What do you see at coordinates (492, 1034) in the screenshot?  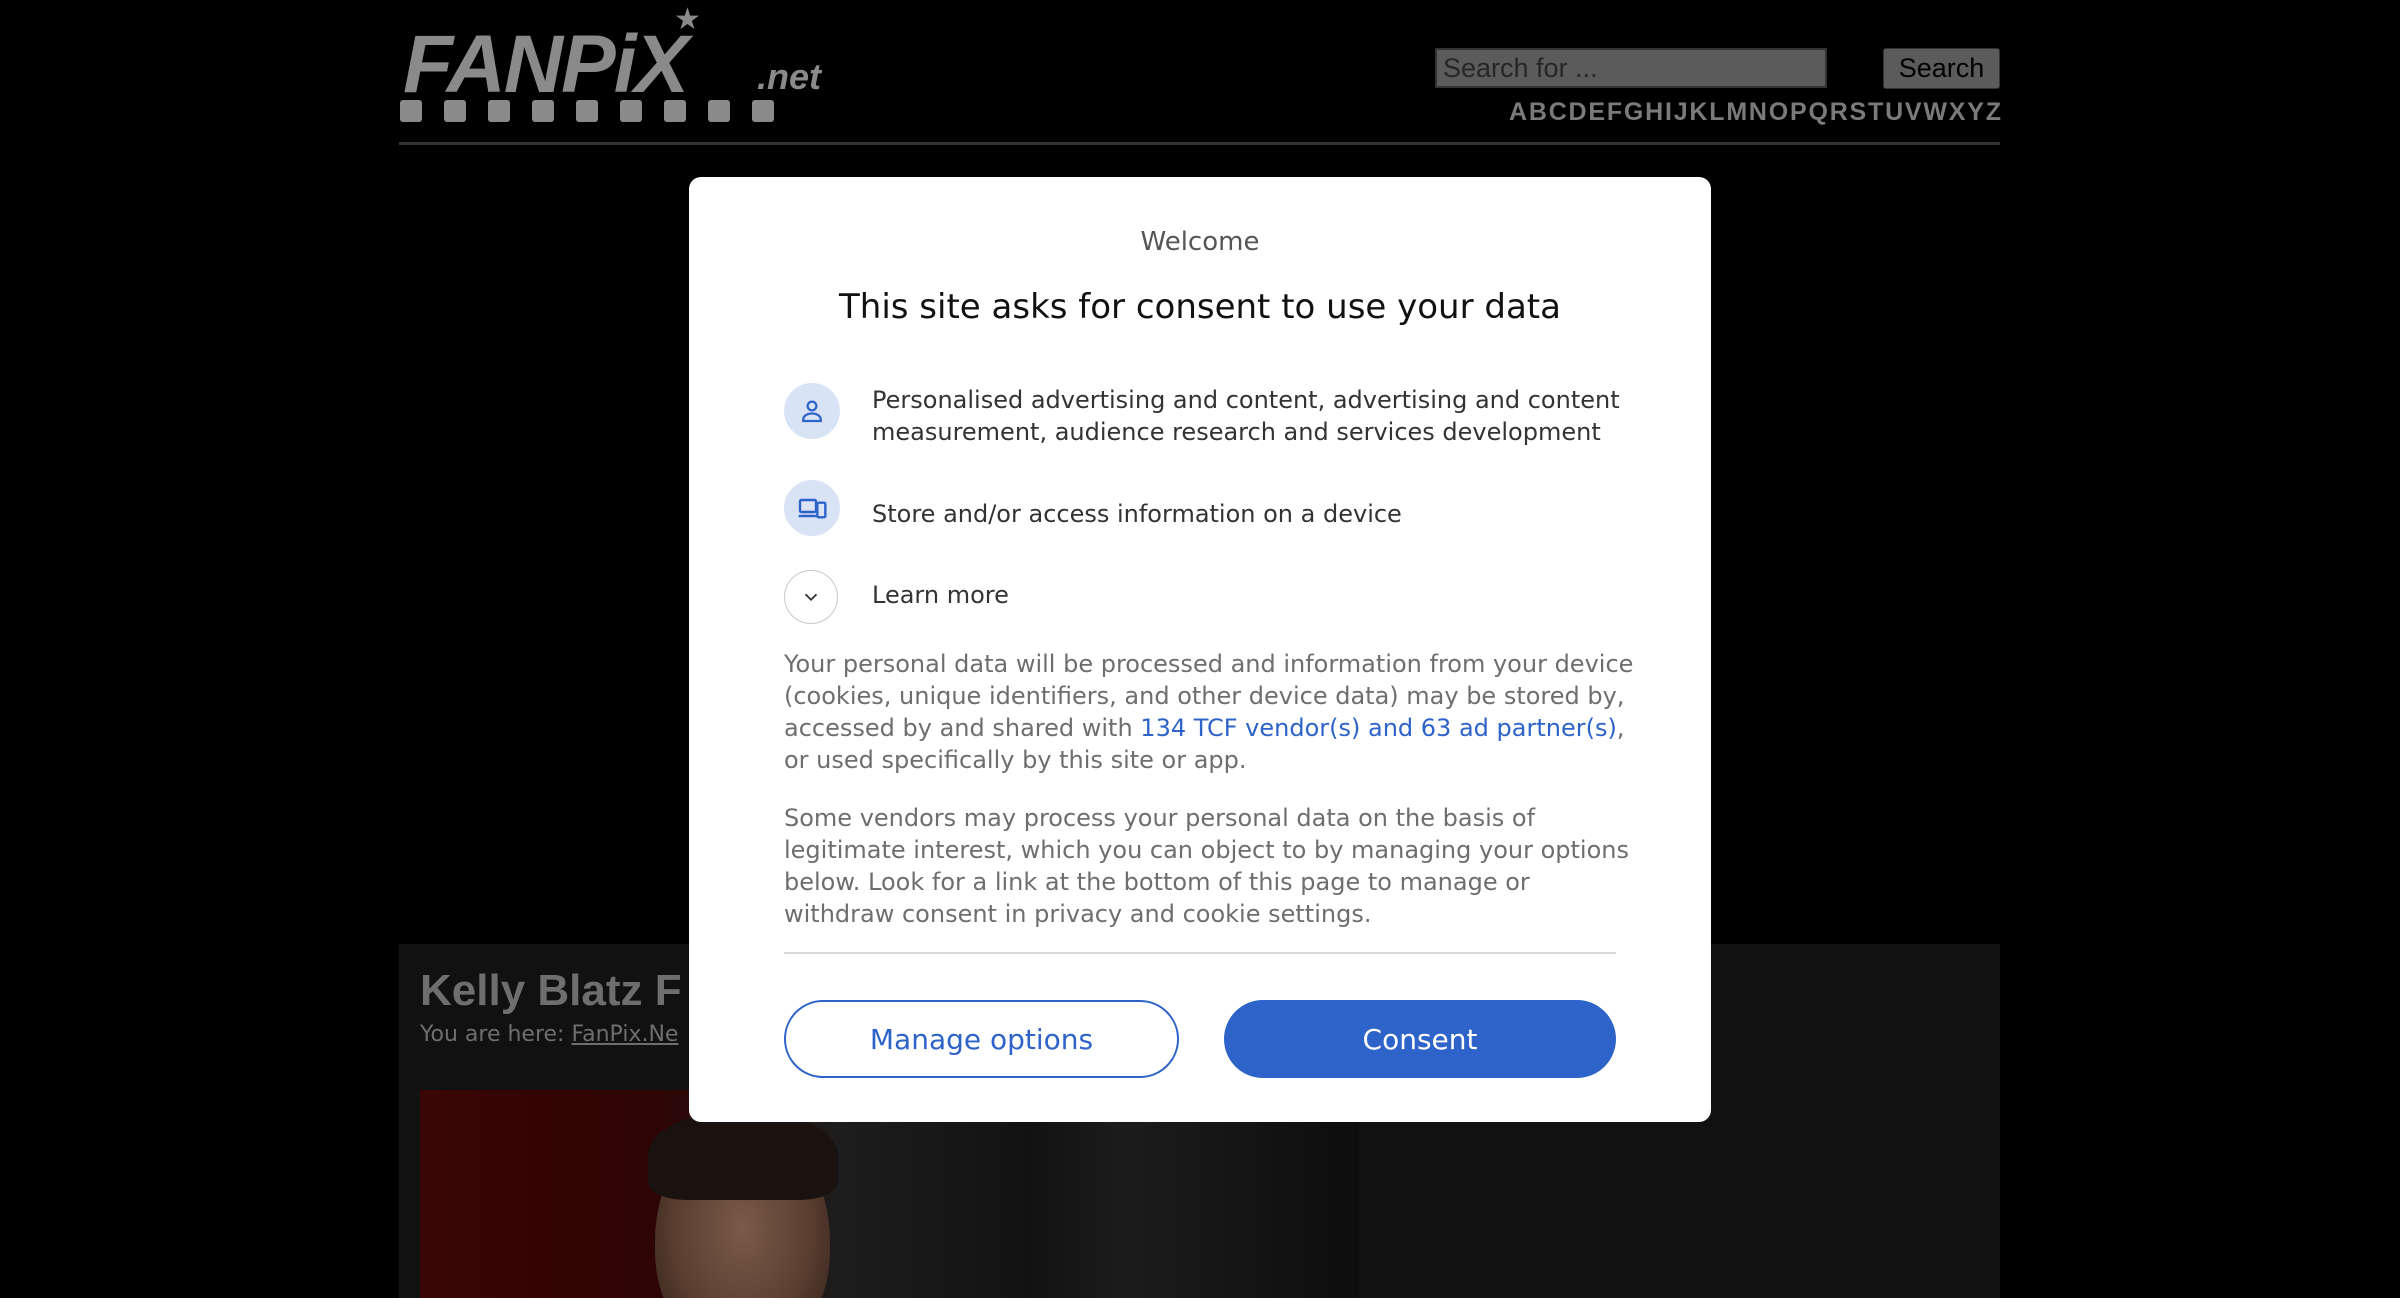 I see `breadcrumb-prefix: You are here:` at bounding box center [492, 1034].